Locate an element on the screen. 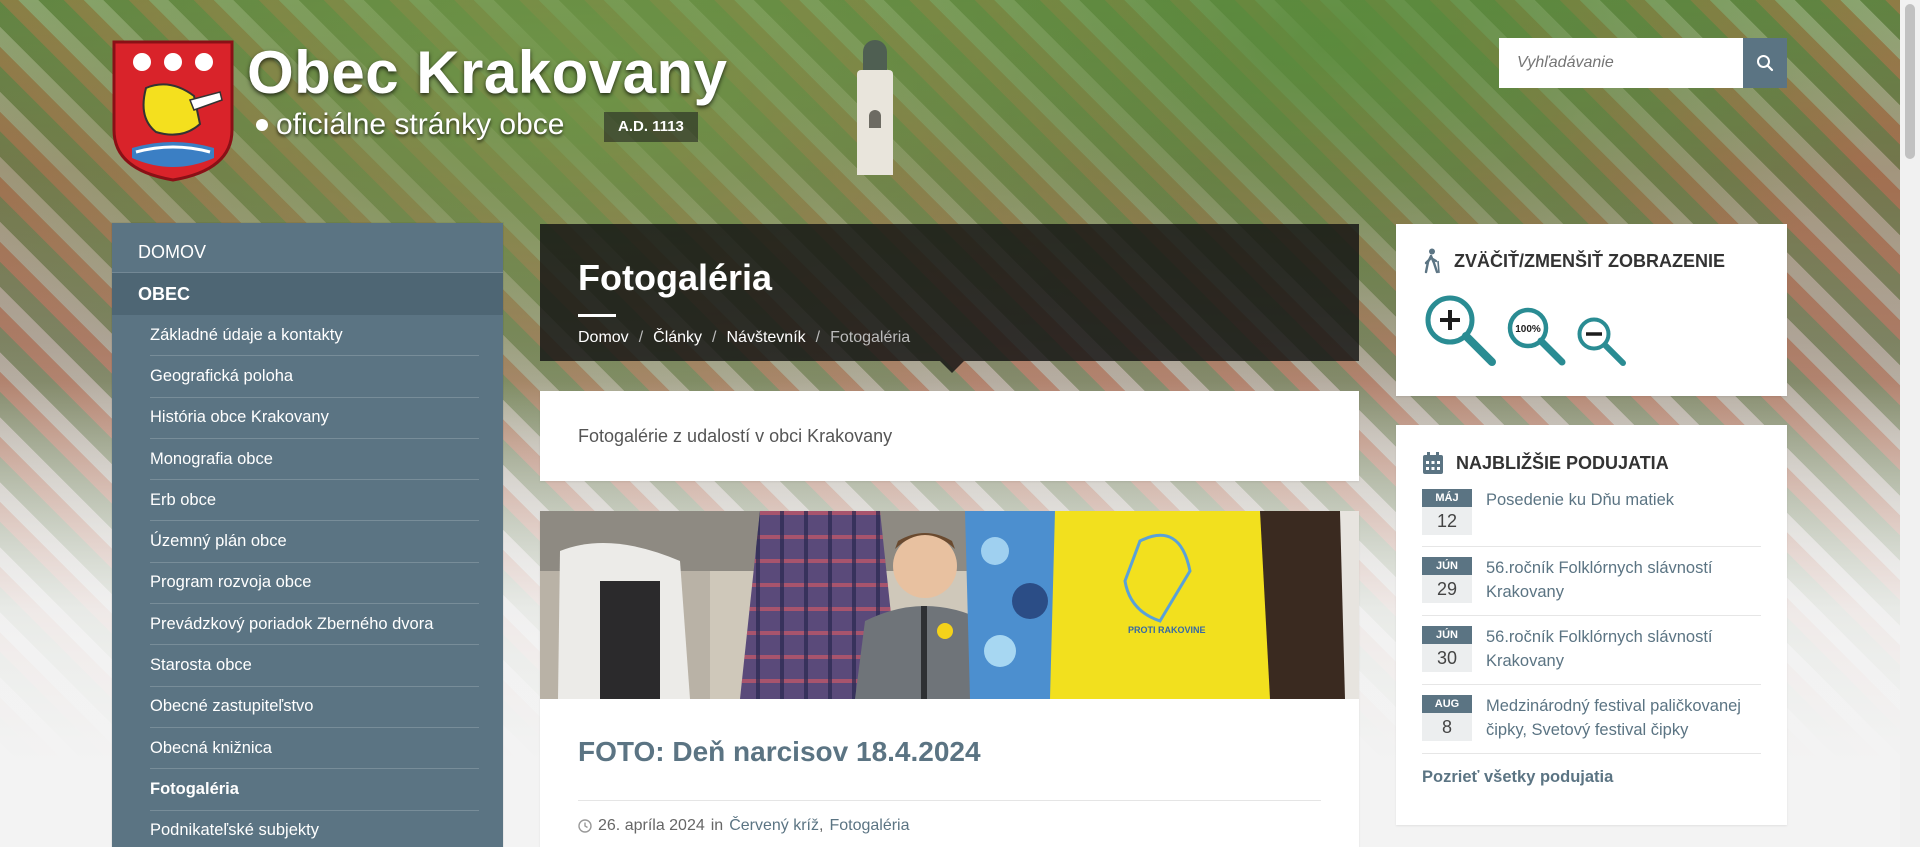 Image resolution: width=1920 pixels, height=847 pixels. nav-subitem: Obecná knižnica is located at coordinates (314, 749).